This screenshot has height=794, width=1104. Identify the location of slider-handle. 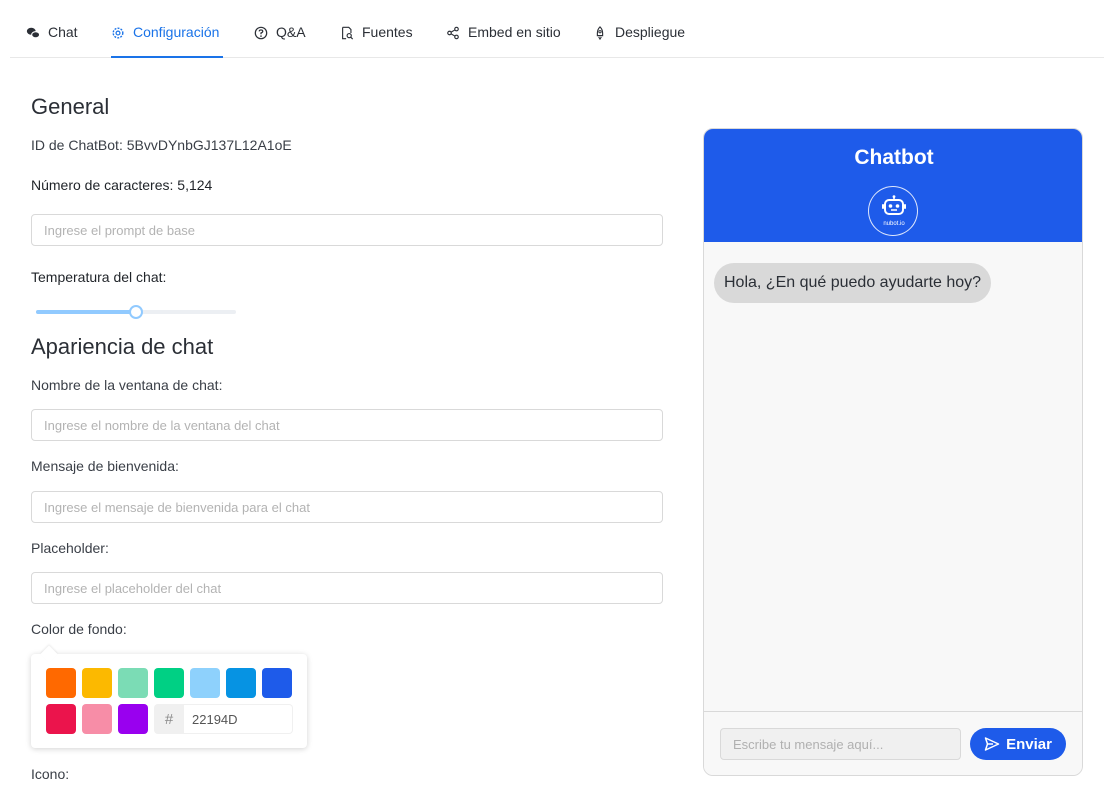
(136, 312).